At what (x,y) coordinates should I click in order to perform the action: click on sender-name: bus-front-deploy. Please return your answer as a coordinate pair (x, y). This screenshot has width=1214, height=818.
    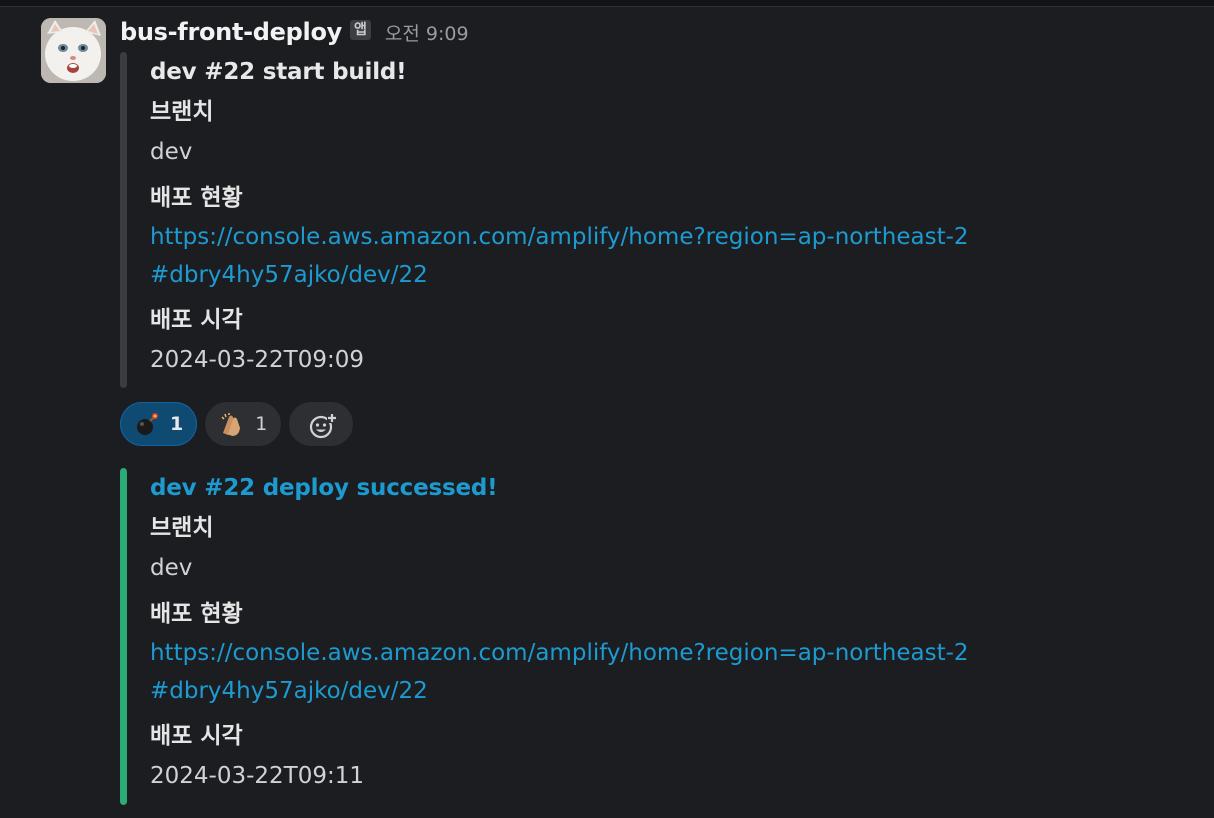
    Looking at the image, I should click on (231, 32).